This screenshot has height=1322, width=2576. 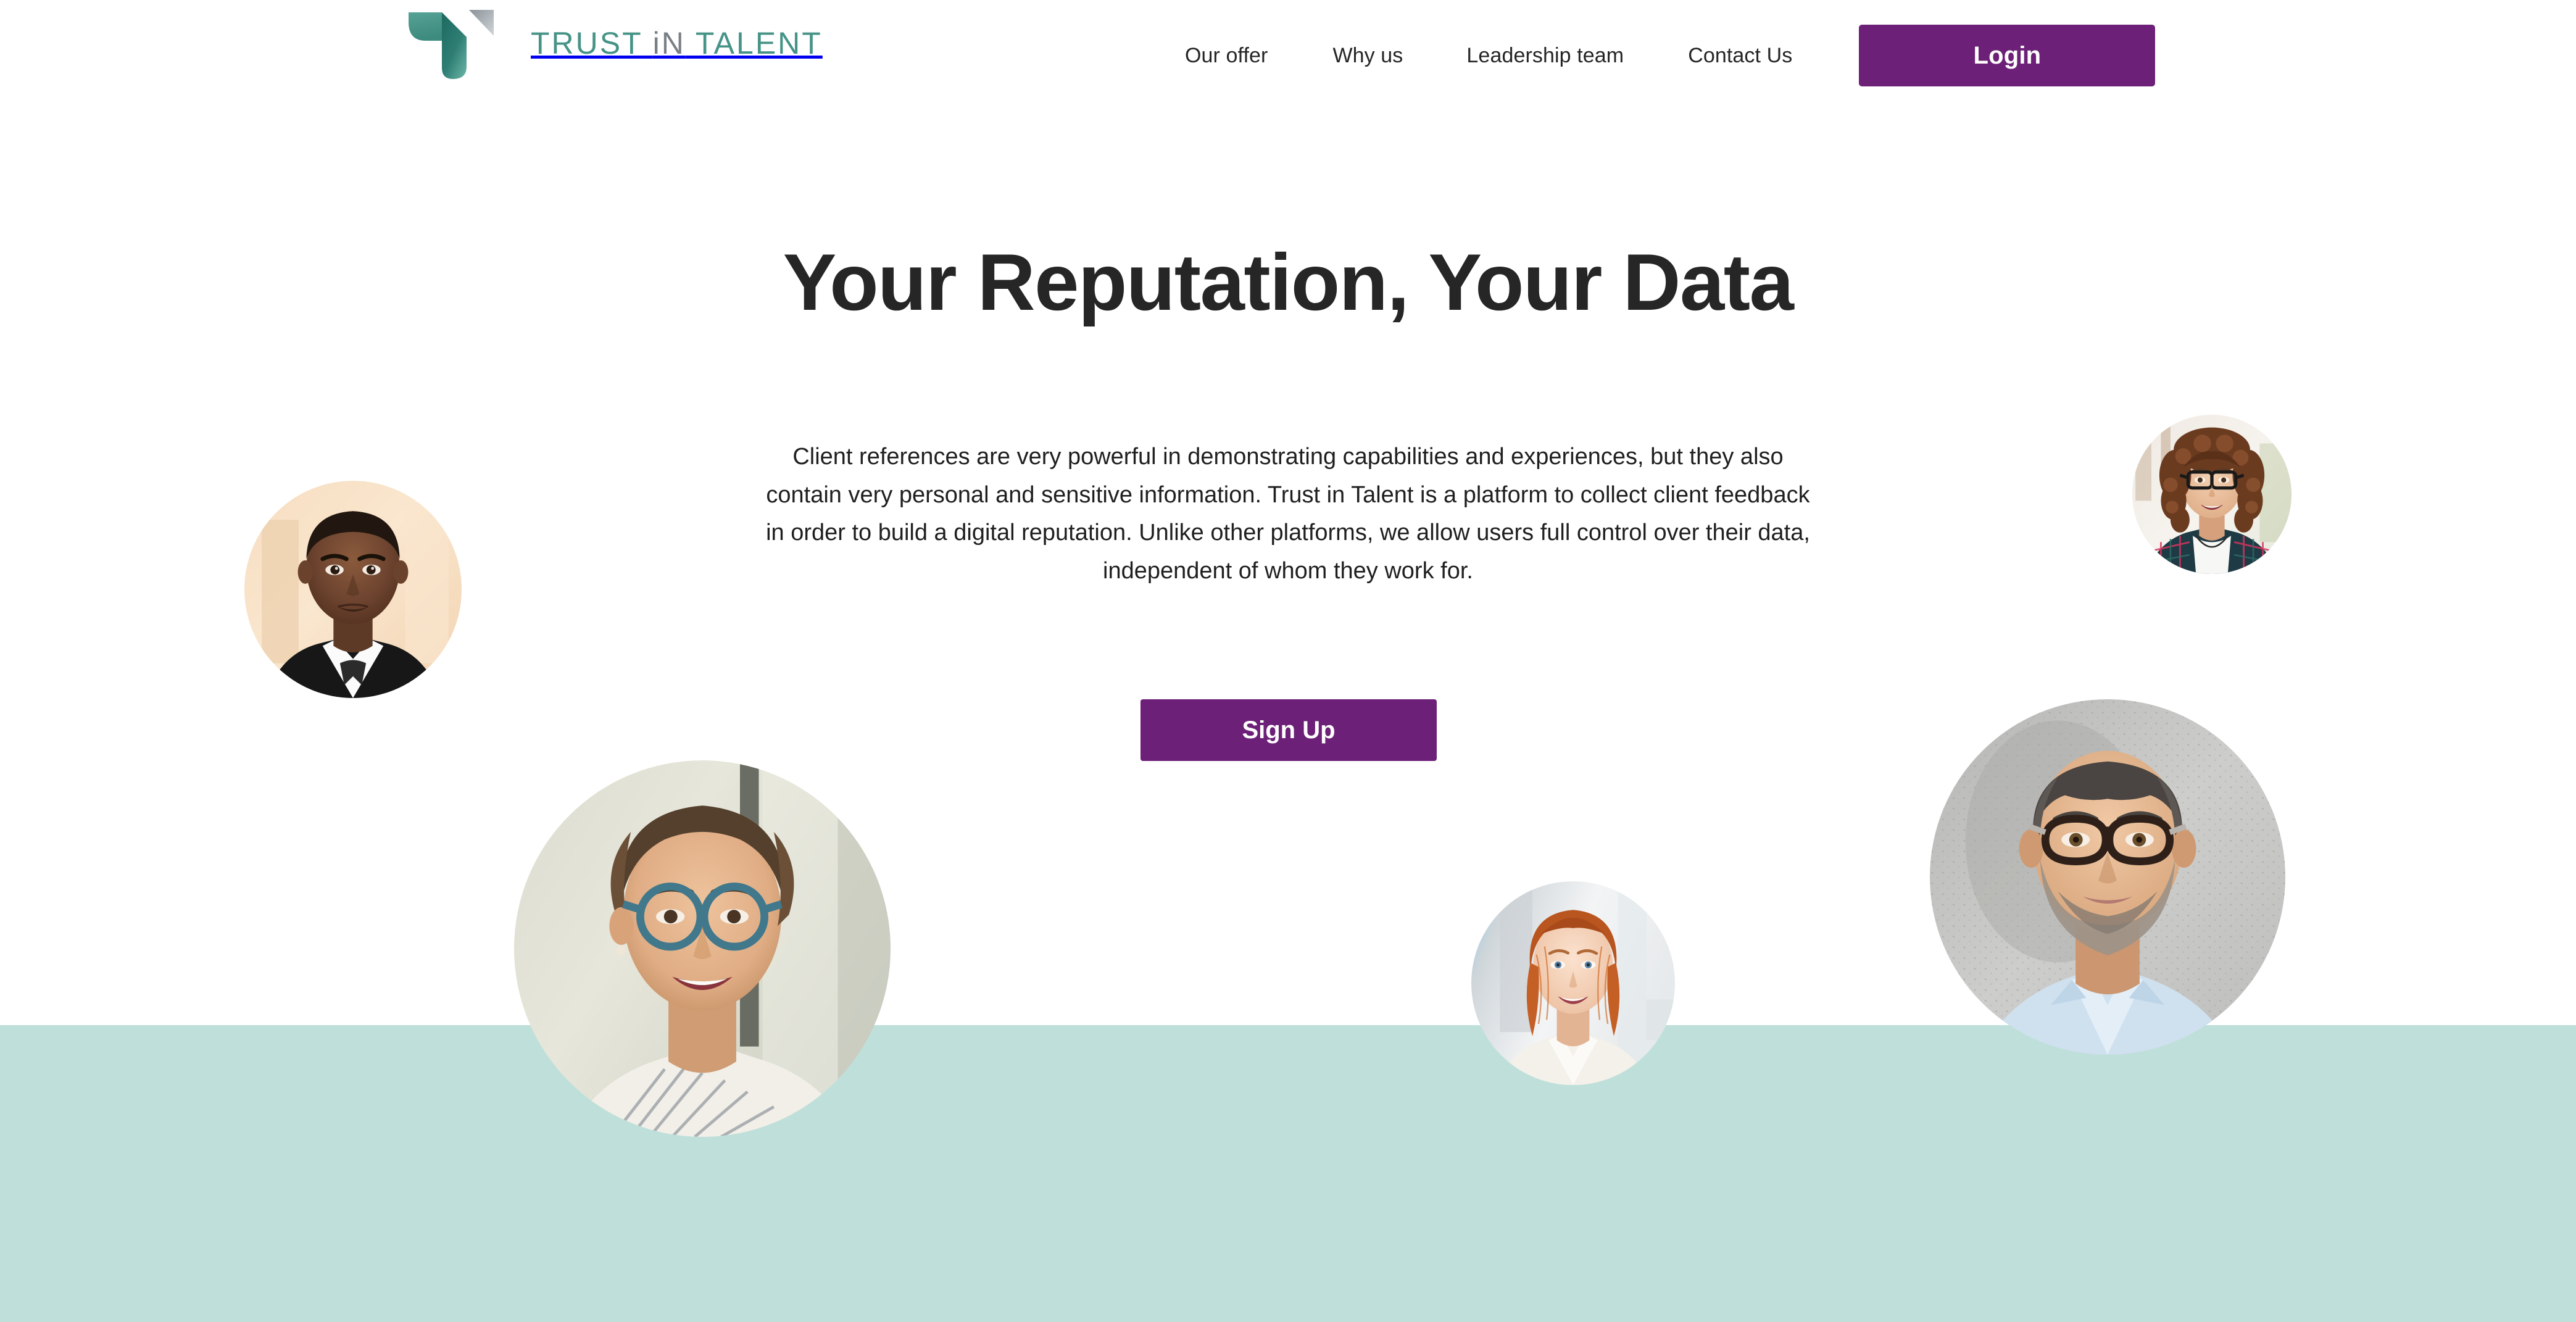 I want to click on brand-word-trust: TRUST, so click(x=592, y=43).